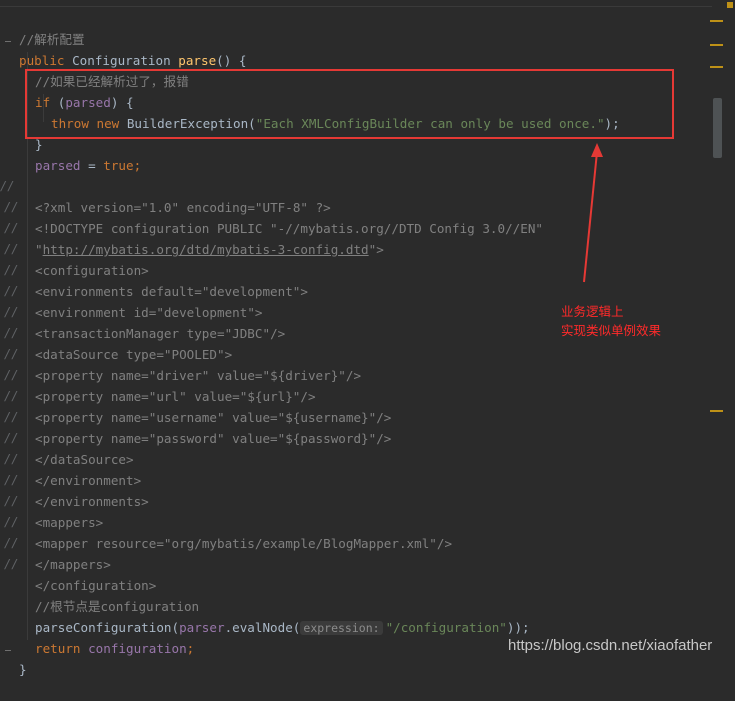  Describe the element at coordinates (592, 311) in the screenshot. I see `annotation-line-1: 业务逻辑上` at that location.